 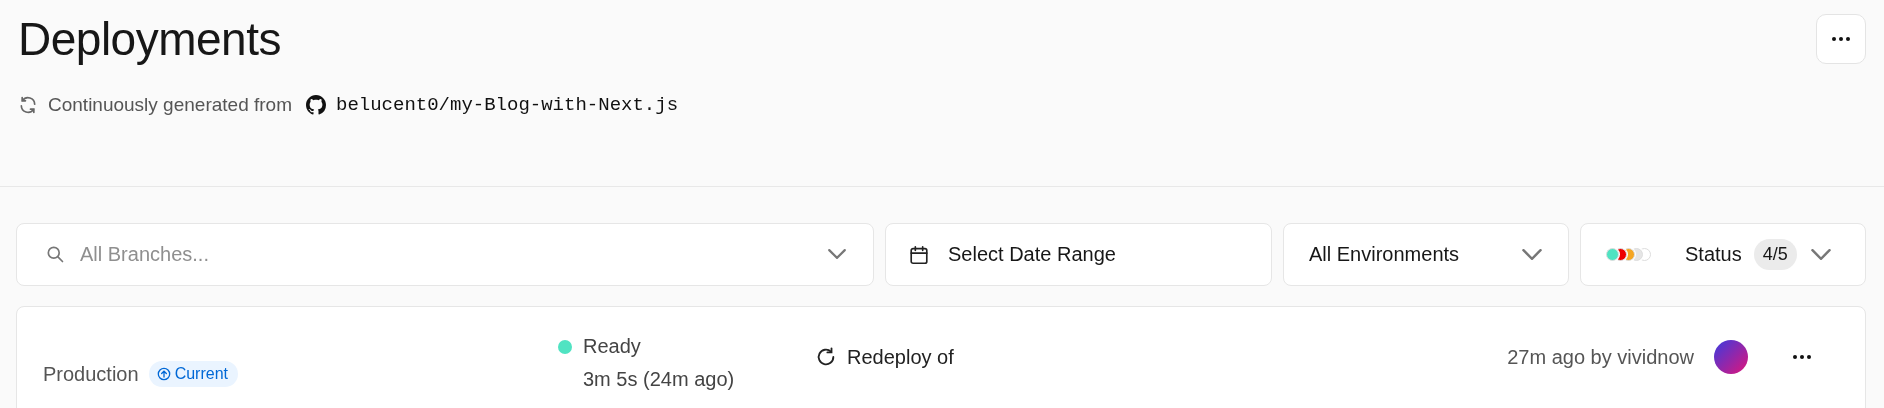 I want to click on arrow-up-circle-icon, so click(x=163, y=374).